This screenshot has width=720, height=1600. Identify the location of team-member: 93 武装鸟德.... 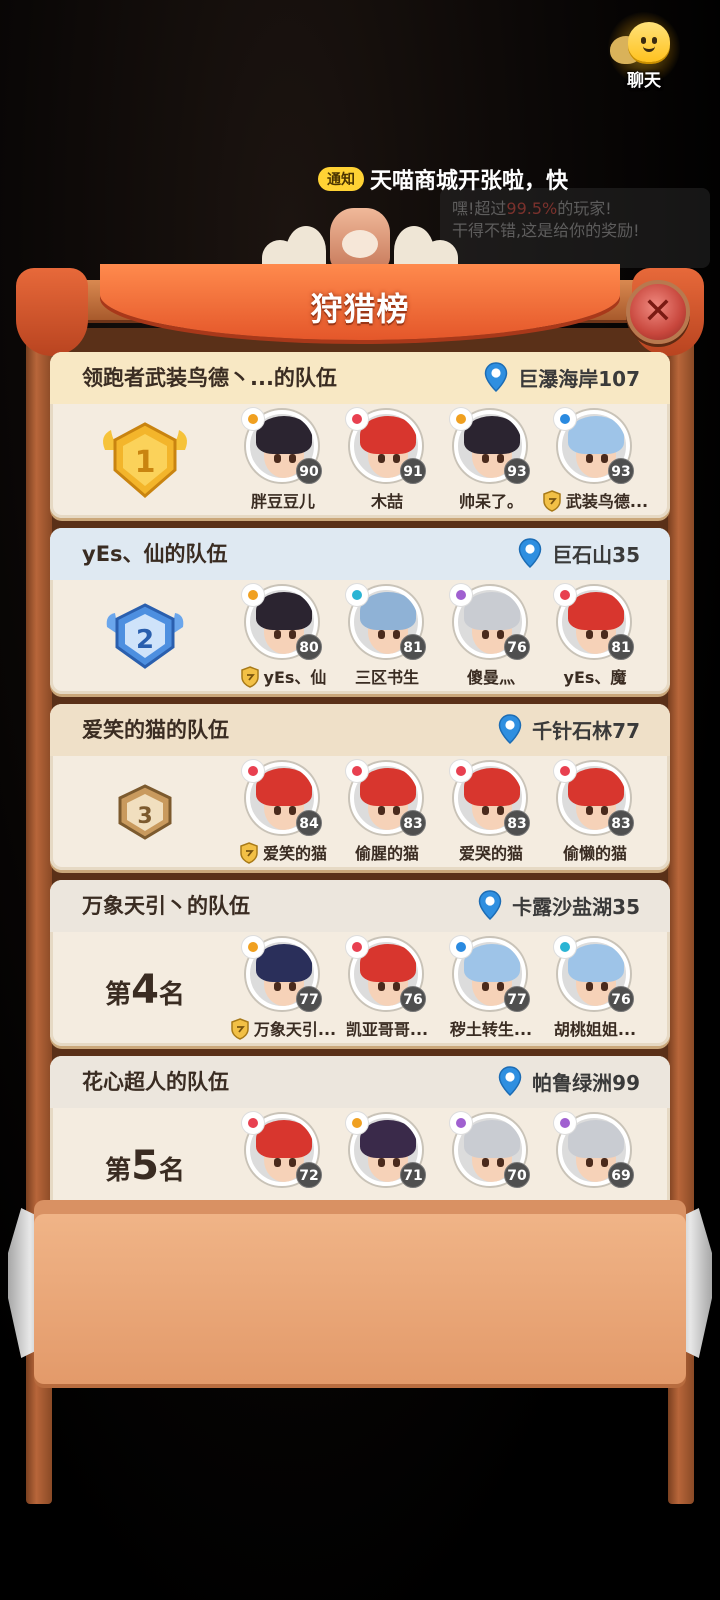
(595, 460).